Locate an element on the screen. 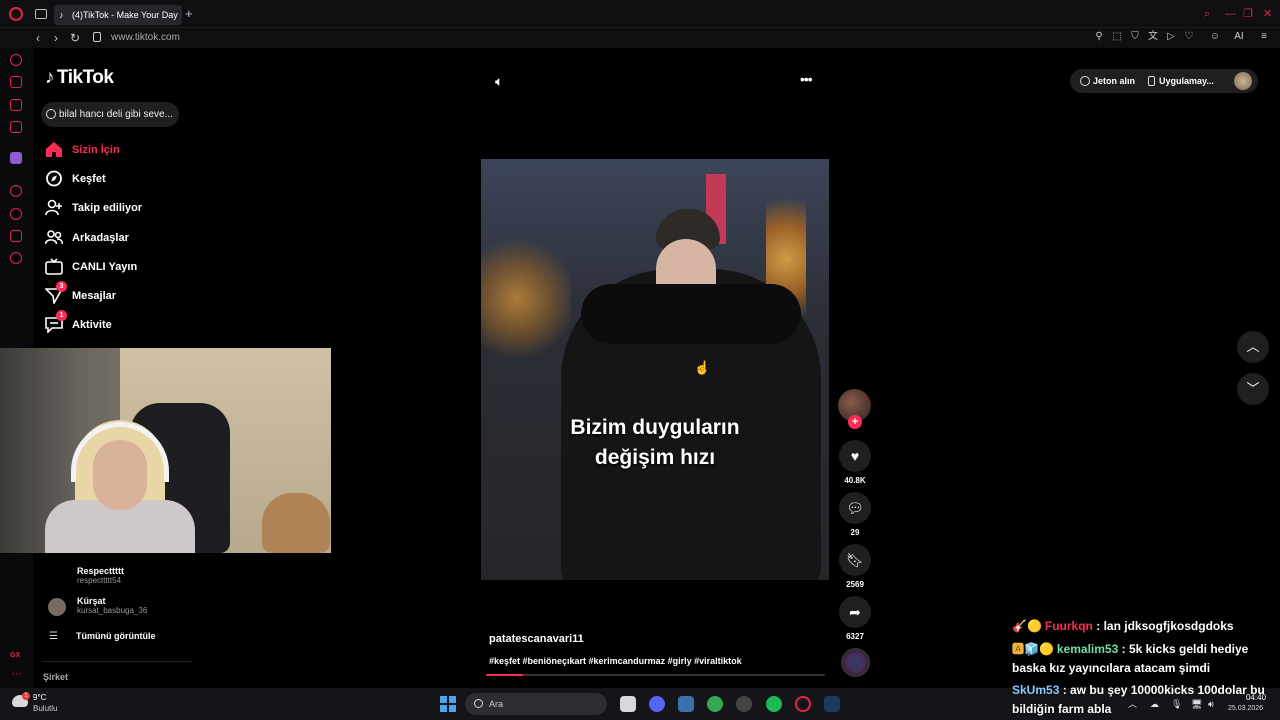 Image resolution: width=1280 pixels, height=720 pixels. chat-text: : lan jdksogfjkosdgdoks is located at coordinates (1165, 626).